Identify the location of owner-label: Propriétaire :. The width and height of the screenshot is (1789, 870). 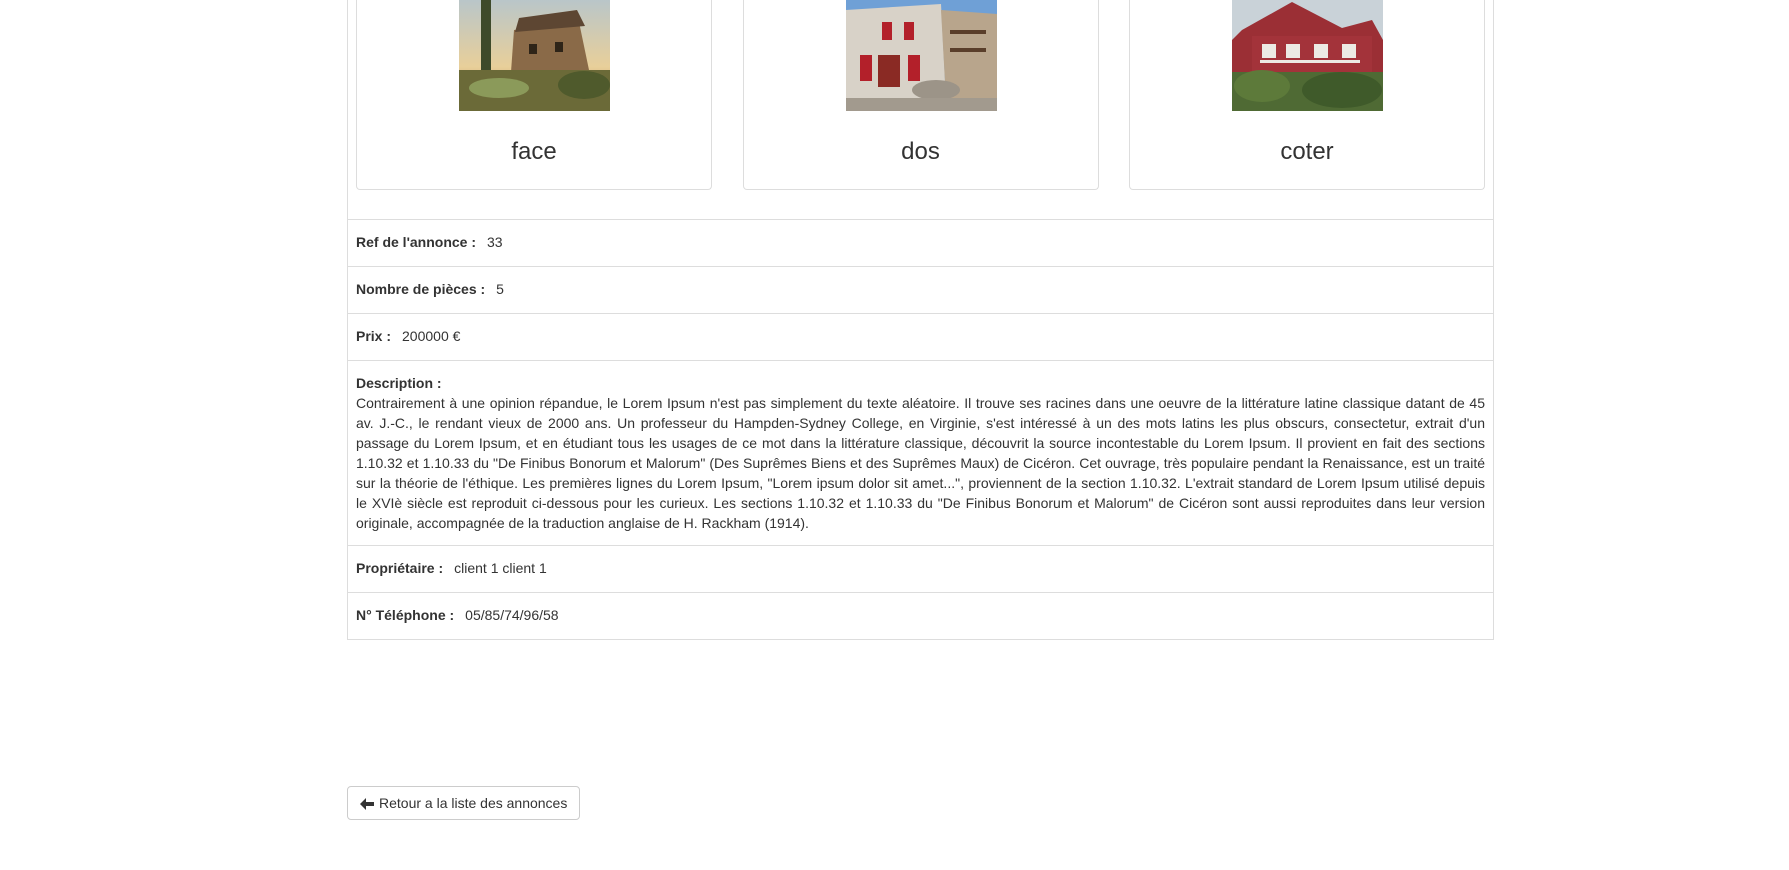
(400, 568).